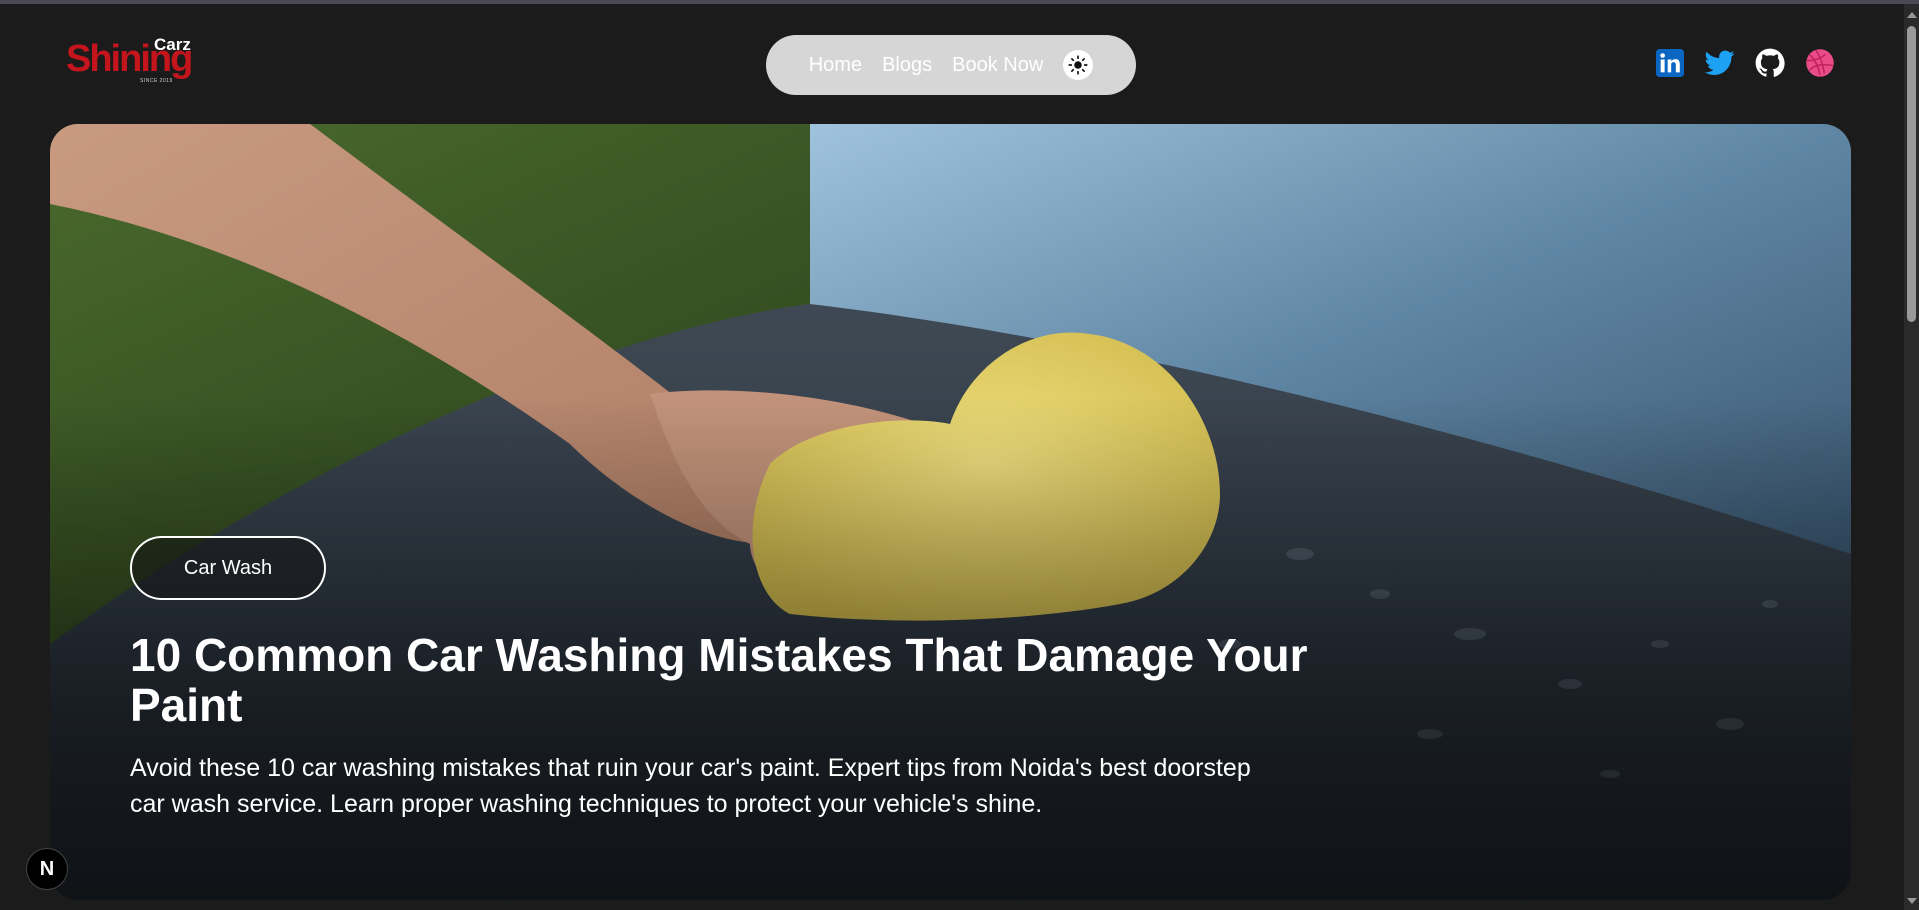 This screenshot has width=1919, height=910. Describe the element at coordinates (907, 65) in the screenshot. I see `nav-blogs-link: Blogs` at that location.